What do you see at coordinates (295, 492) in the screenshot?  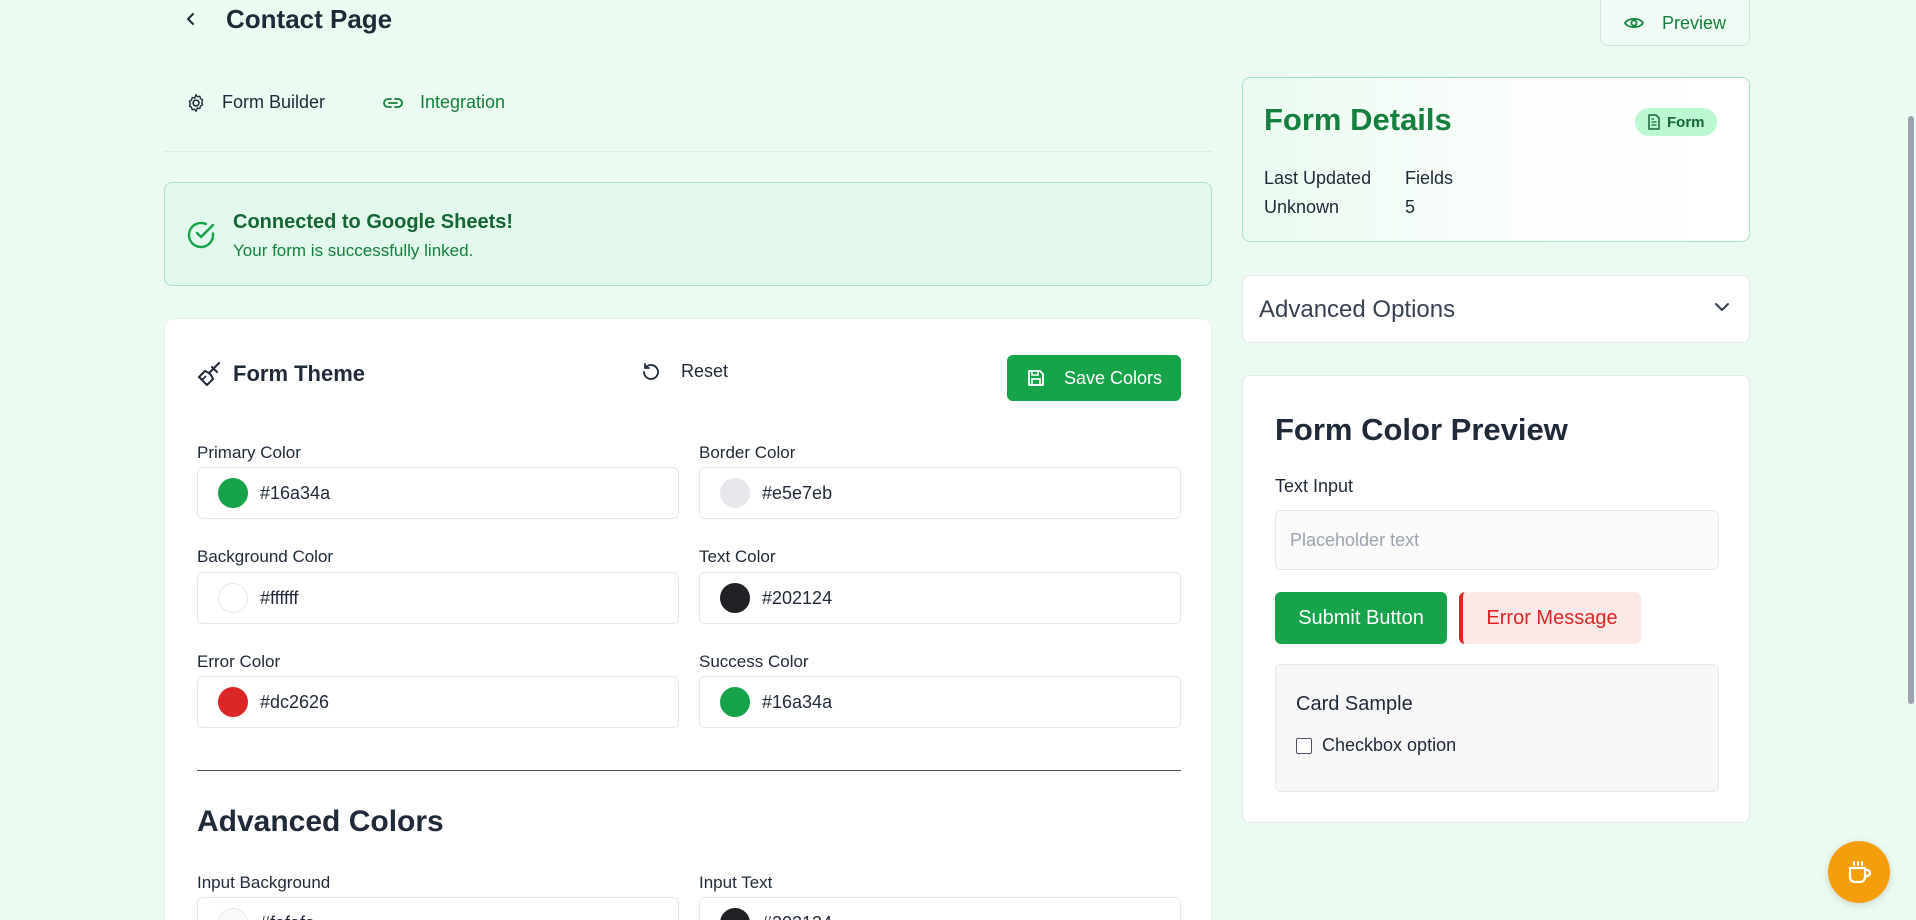 I see `primary-color-value: #16a34a` at bounding box center [295, 492].